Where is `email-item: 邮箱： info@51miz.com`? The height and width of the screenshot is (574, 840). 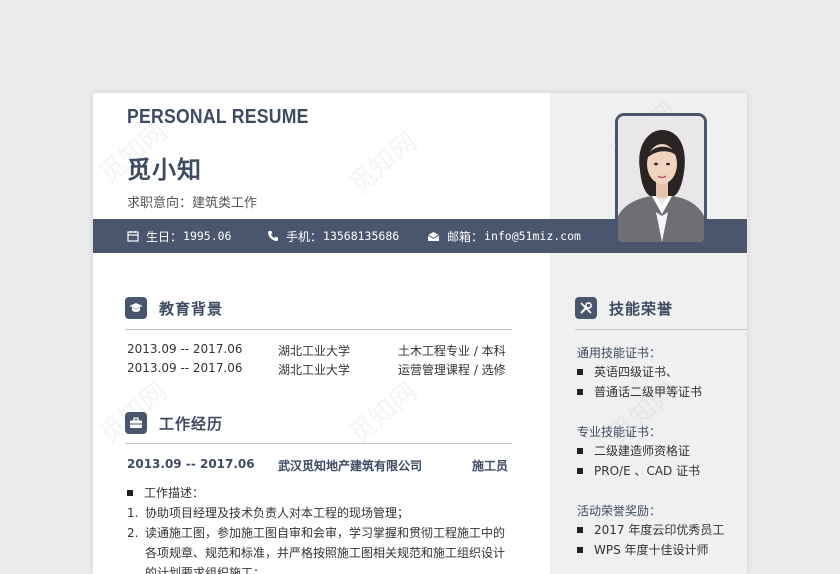 email-item: 邮箱： info@51miz.com is located at coordinates (504, 236).